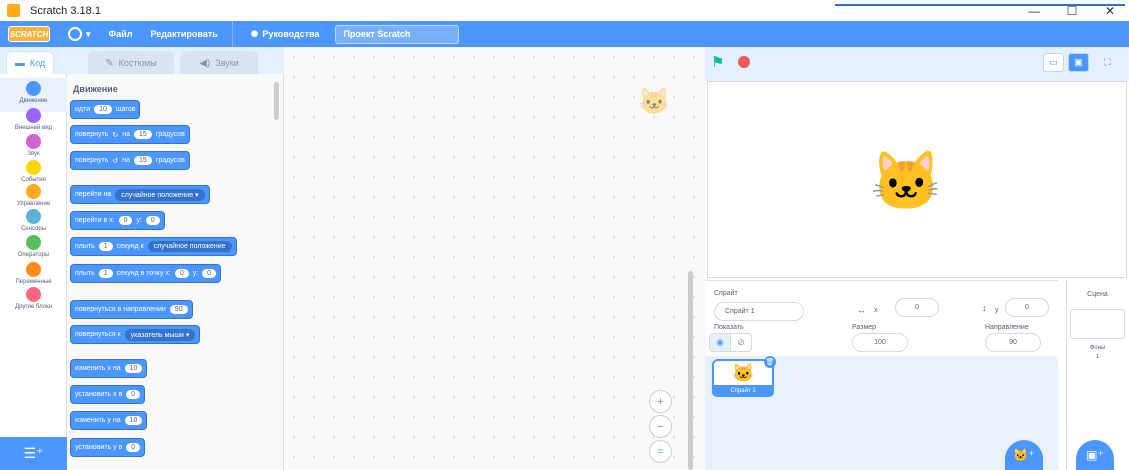  Describe the element at coordinates (1027, 307) in the screenshot. I see `y-input: 0` at that location.